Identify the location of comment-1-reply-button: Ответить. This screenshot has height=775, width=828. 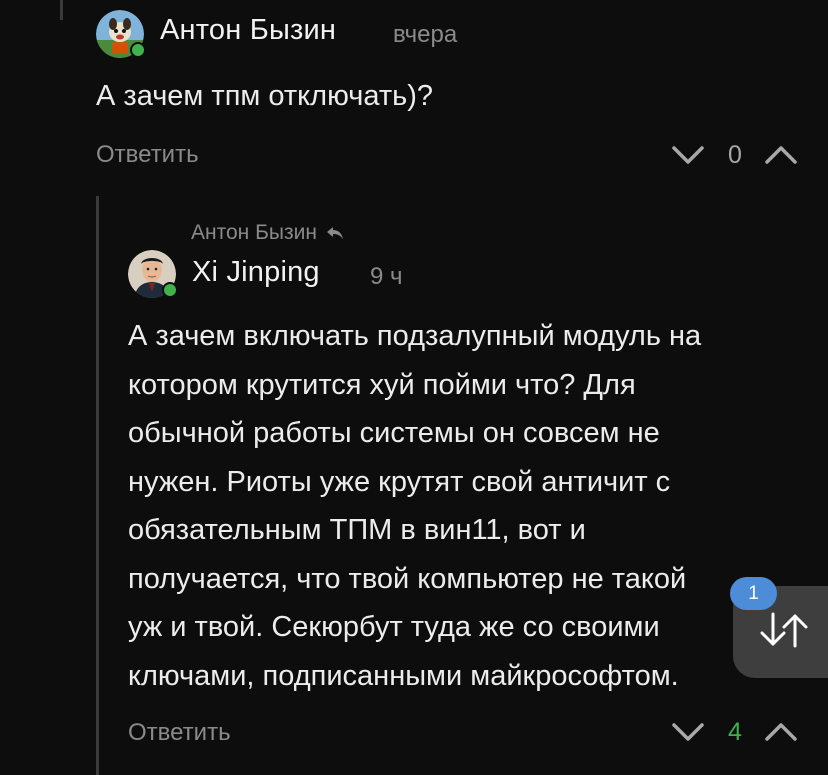
(147, 155).